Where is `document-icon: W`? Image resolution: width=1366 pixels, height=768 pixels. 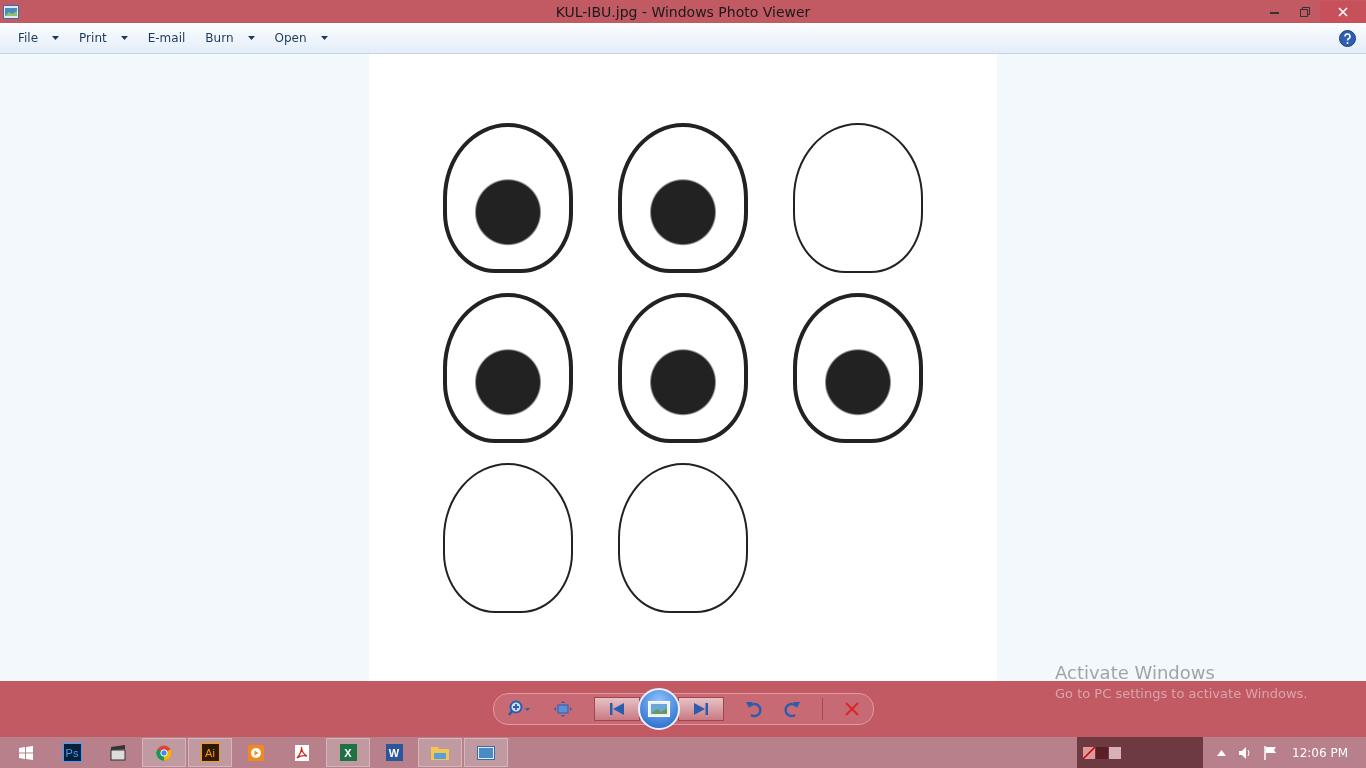 document-icon: W is located at coordinates (394, 752).